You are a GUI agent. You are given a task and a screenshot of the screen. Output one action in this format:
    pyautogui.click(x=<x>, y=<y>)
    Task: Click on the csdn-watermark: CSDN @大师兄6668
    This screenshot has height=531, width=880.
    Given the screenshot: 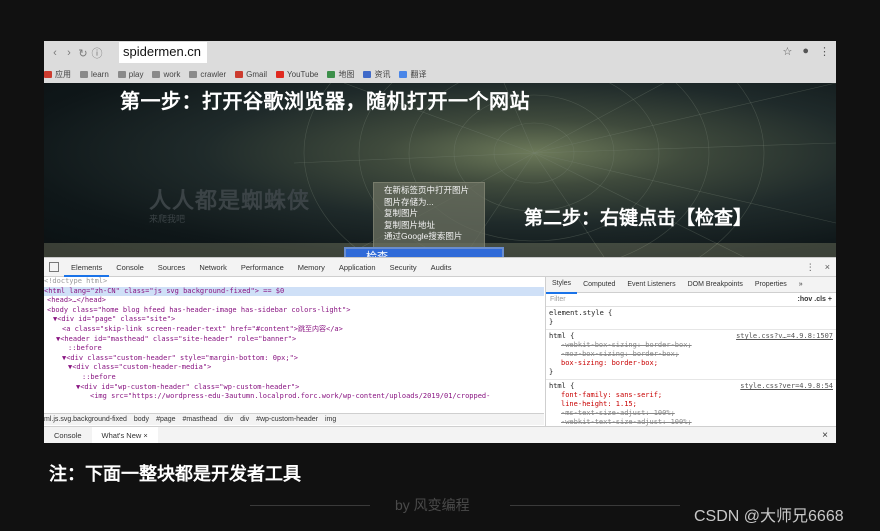 What is the action you would take?
    pyautogui.click(x=769, y=516)
    